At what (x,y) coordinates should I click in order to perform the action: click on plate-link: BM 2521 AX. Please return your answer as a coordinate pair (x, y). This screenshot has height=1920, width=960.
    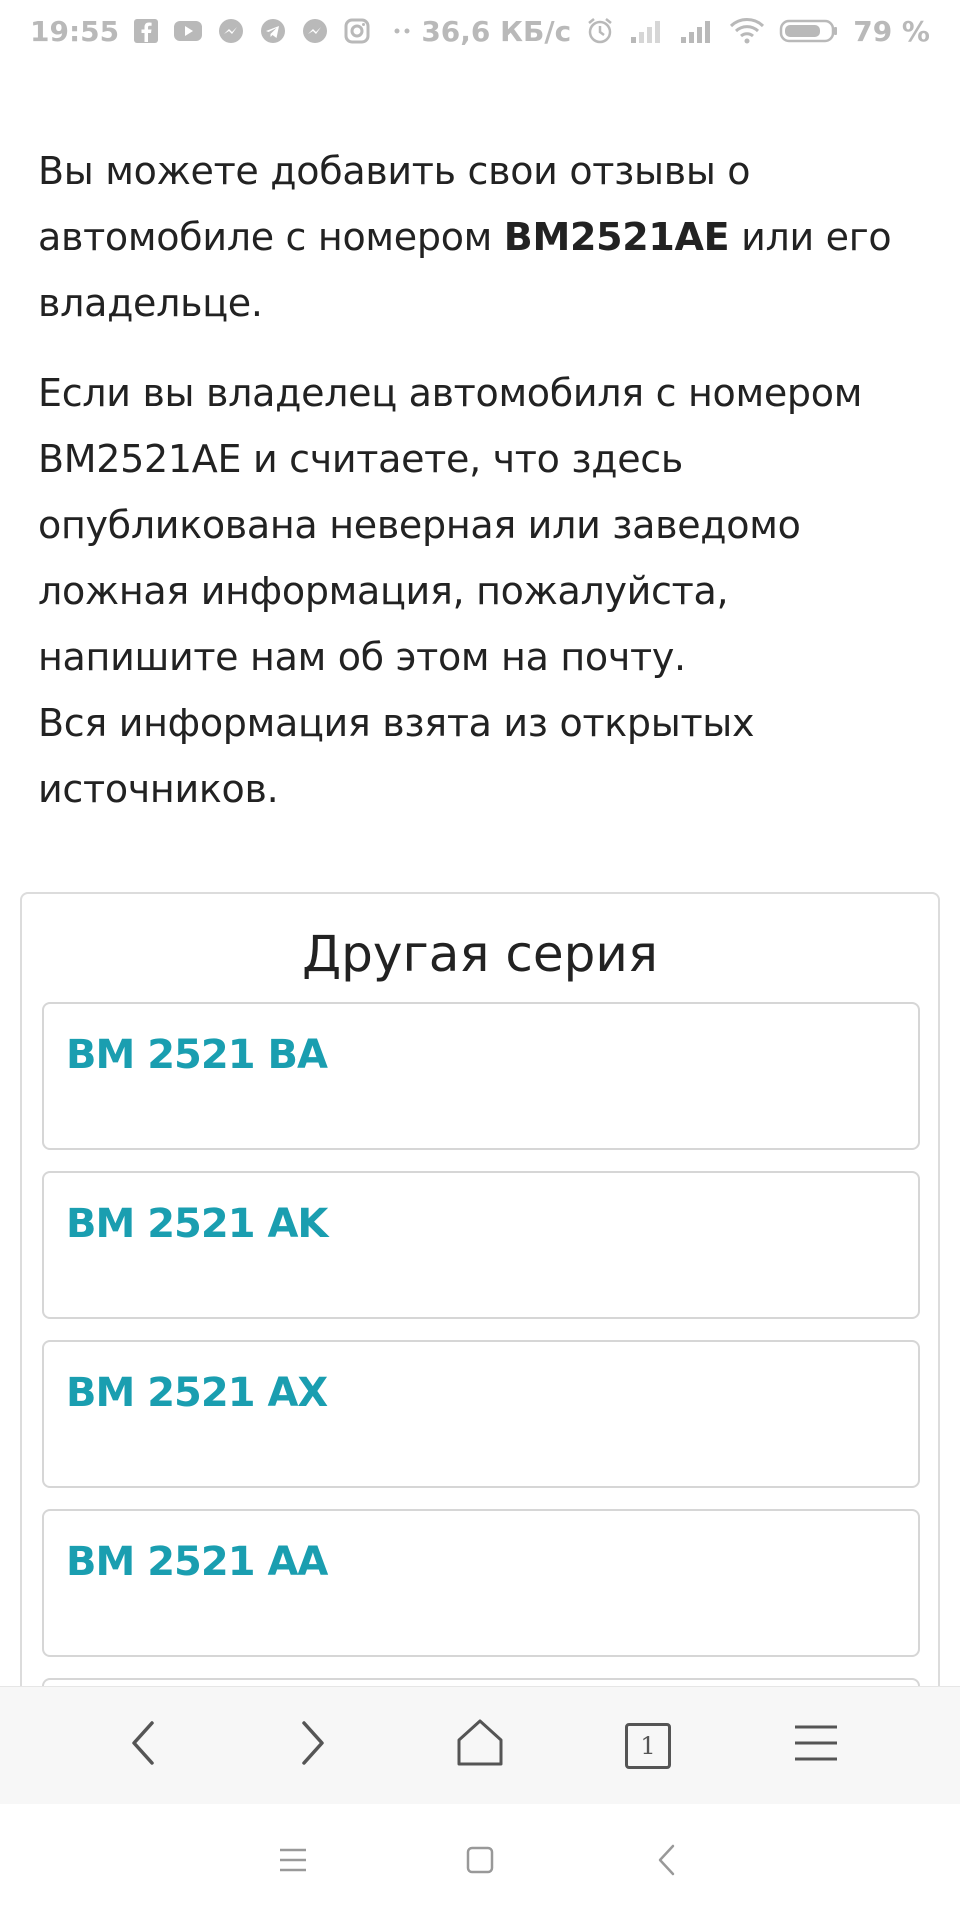
    Looking at the image, I should click on (197, 1393).